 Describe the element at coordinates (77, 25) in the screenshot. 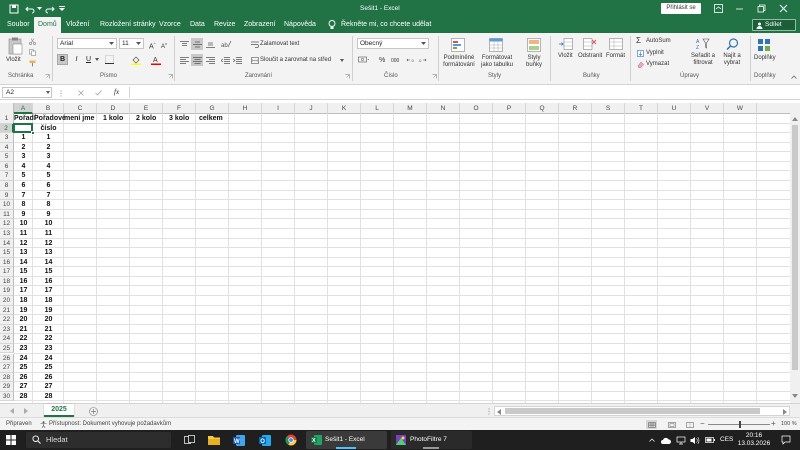

I see `tab-insert: Vložení` at that location.